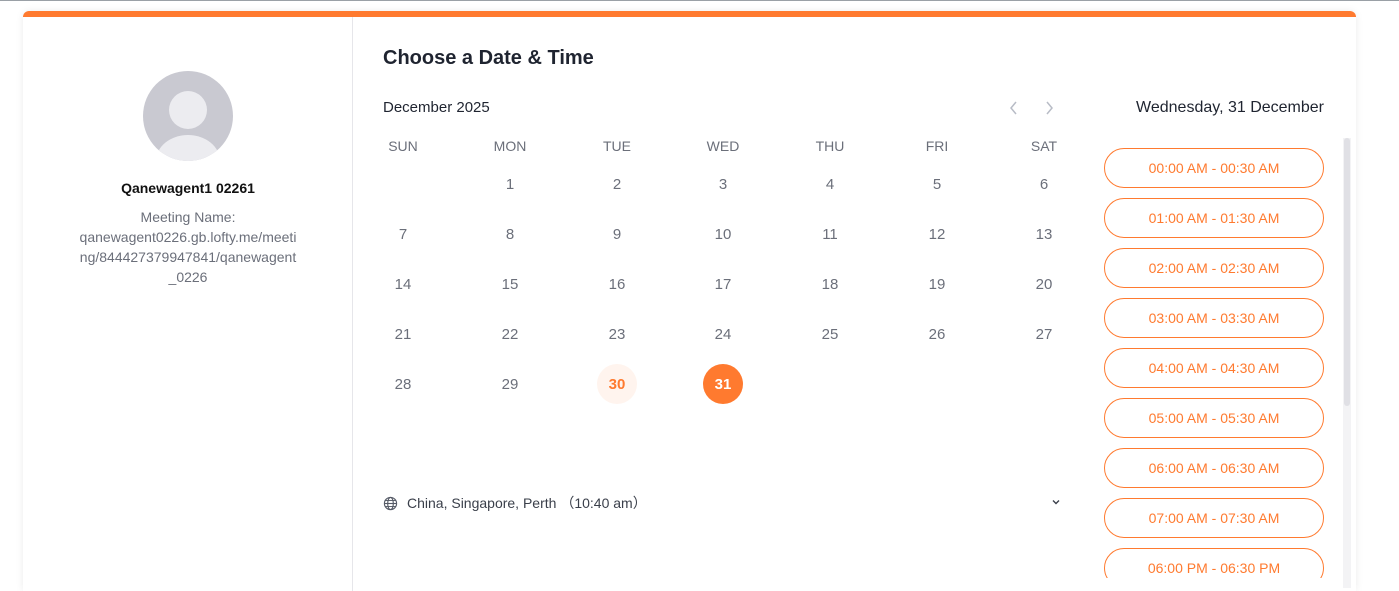 The height and width of the screenshot is (591, 1399). Describe the element at coordinates (830, 146) in the screenshot. I see `weekday-thu: THU` at that location.